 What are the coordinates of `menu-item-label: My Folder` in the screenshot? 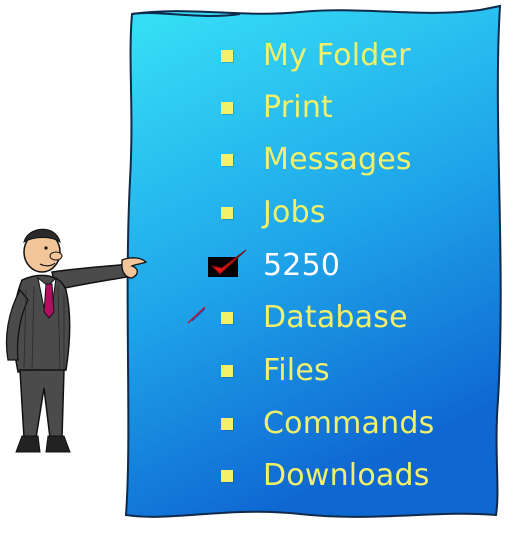 It's located at (337, 55).